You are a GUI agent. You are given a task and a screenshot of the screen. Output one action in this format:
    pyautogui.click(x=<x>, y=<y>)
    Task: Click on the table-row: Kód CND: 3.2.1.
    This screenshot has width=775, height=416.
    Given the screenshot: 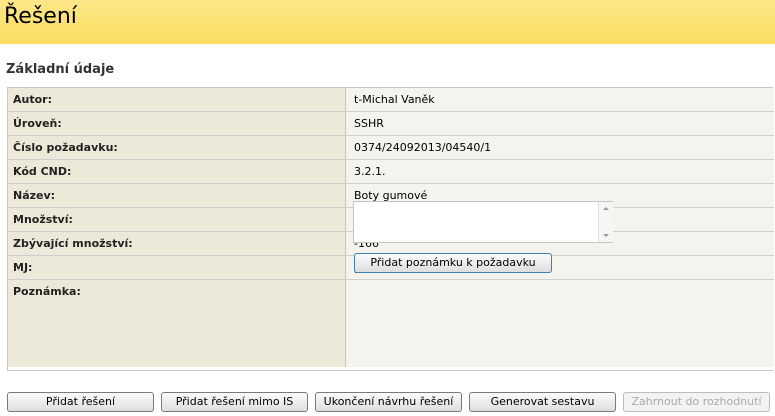 What is the action you would take?
    pyautogui.click(x=391, y=172)
    